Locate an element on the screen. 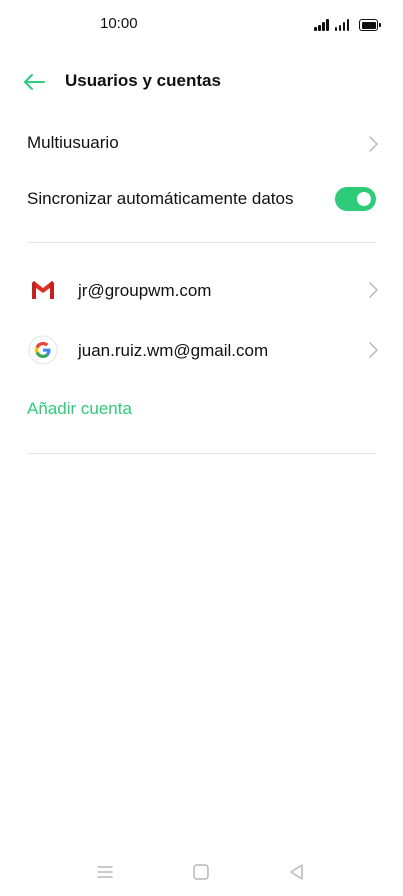  header: Usuarios y cuentas is located at coordinates (201, 82).